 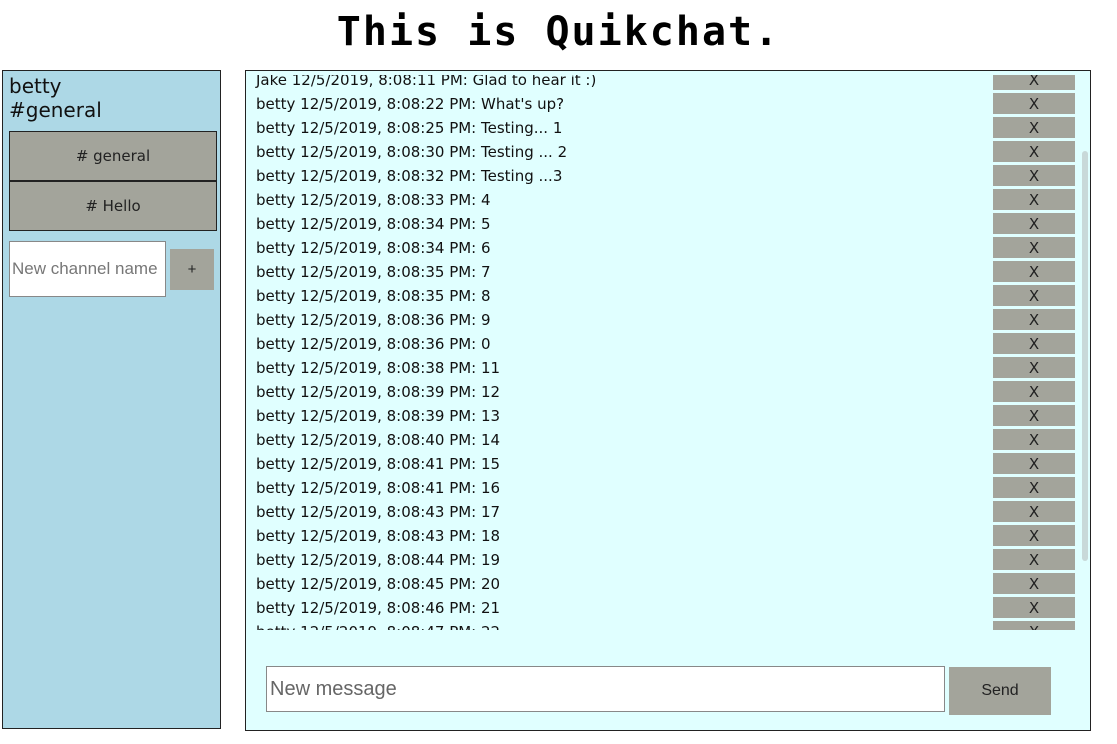 I want to click on message-row: betty 12/5/2019, 8:08:39 PM: 13 X, so click(x=665, y=416).